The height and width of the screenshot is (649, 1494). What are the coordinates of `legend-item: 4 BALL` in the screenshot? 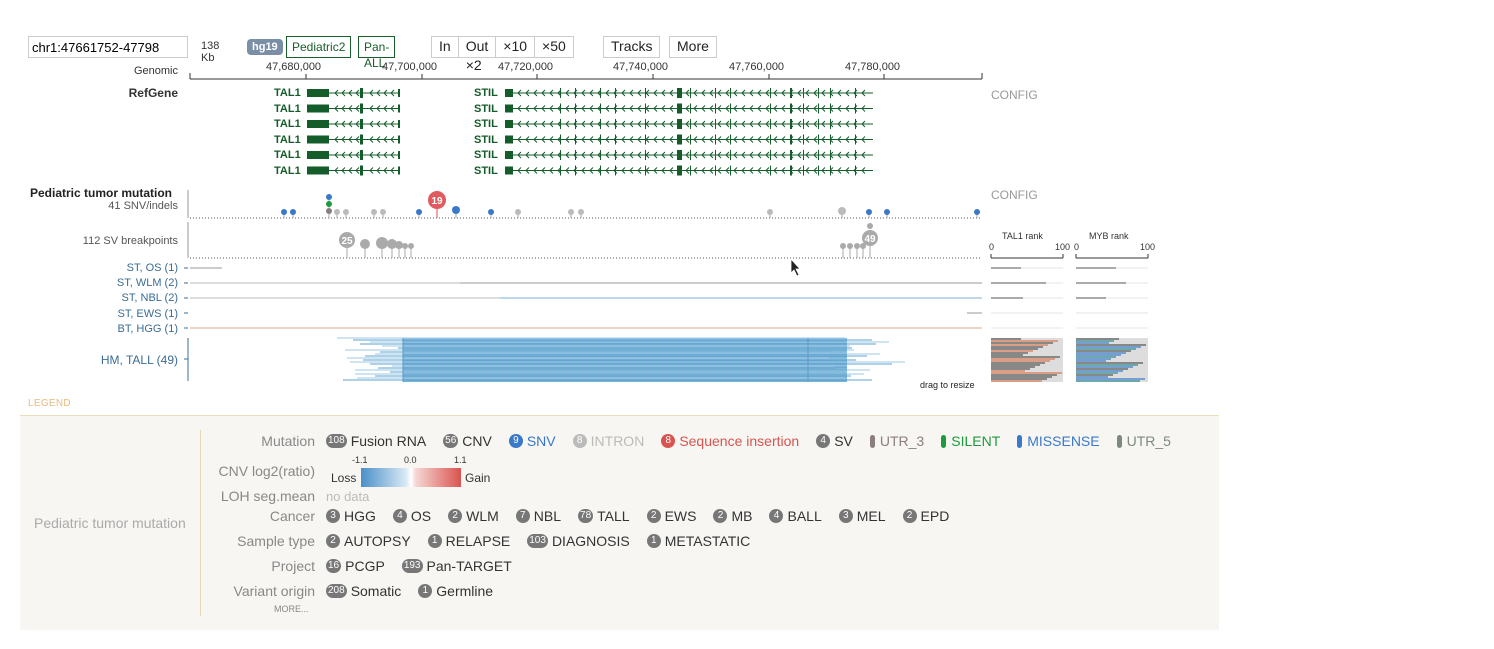 It's located at (795, 516).